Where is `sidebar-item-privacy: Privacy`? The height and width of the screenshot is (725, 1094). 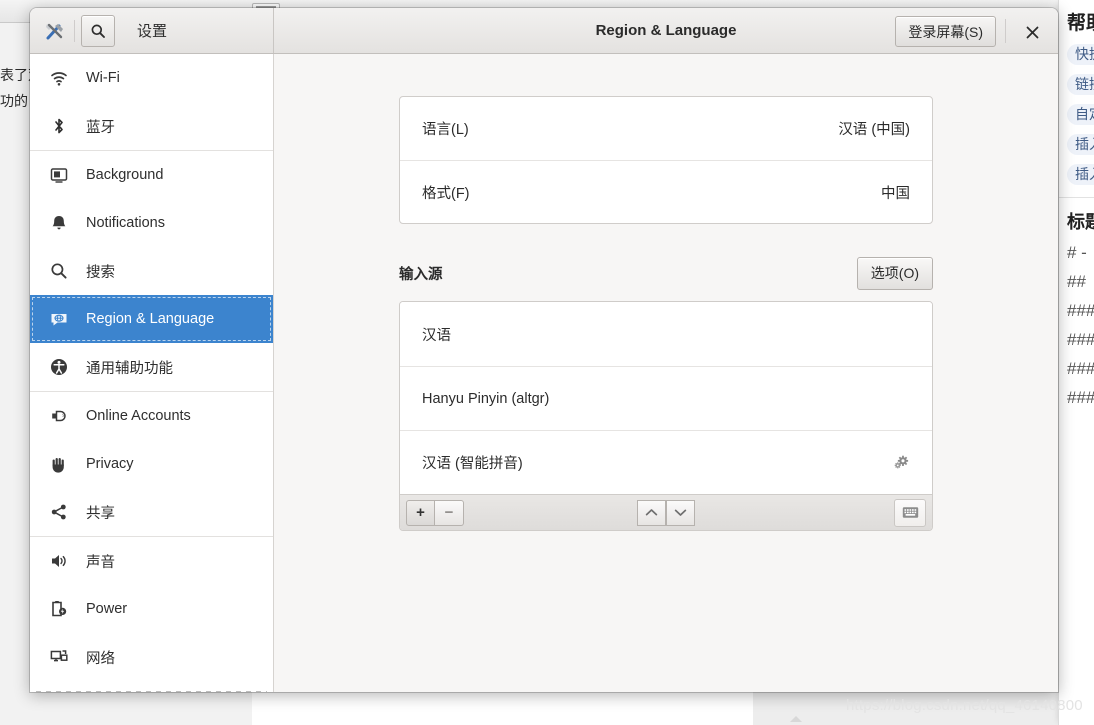 sidebar-item-privacy: Privacy is located at coordinates (151, 464).